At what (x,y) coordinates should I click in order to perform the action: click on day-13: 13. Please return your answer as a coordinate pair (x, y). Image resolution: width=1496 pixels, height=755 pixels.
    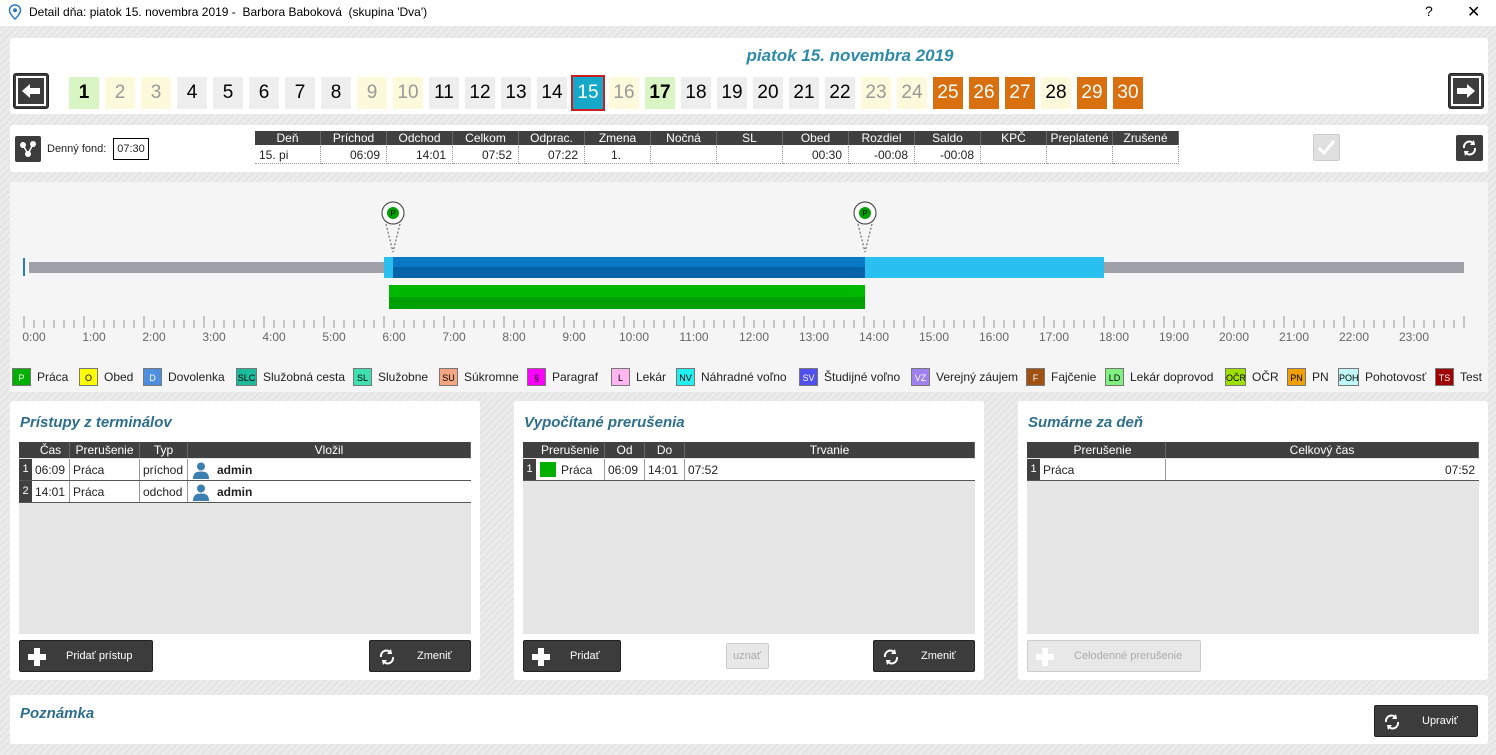
    Looking at the image, I should click on (516, 93).